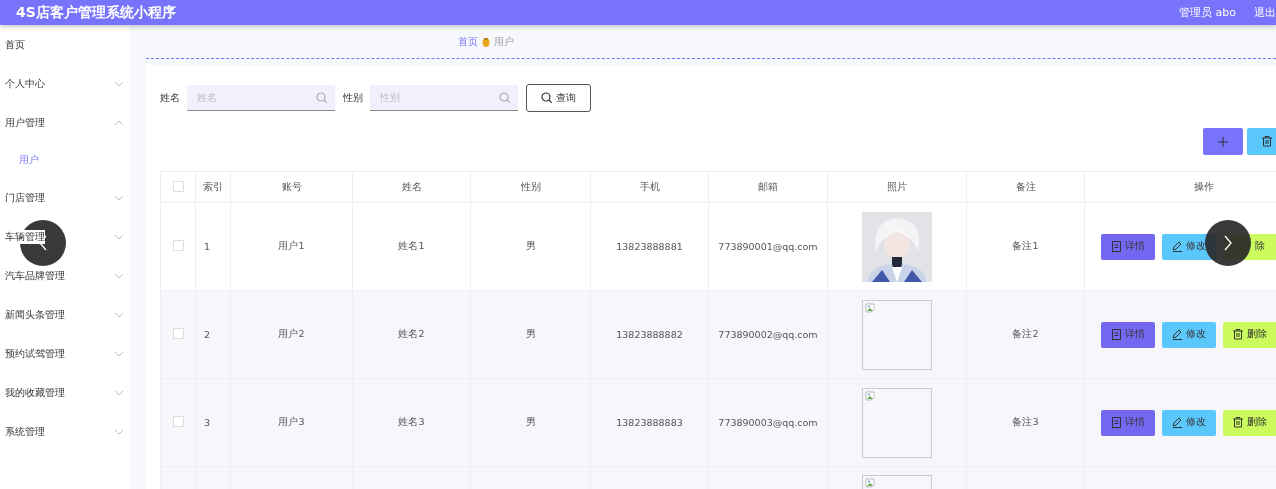  What do you see at coordinates (213, 422) in the screenshot?
I see `table-cell: 3` at bounding box center [213, 422].